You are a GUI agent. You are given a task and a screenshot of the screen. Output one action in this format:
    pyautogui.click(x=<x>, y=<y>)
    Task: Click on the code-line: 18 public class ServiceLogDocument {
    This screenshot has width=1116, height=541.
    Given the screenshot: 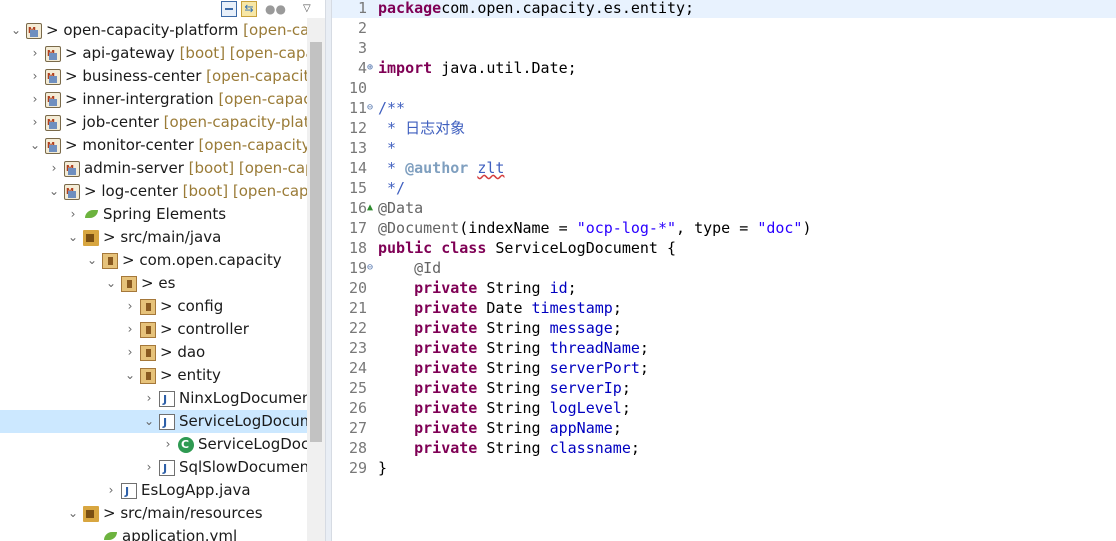 What is the action you would take?
    pyautogui.click(x=724, y=248)
    